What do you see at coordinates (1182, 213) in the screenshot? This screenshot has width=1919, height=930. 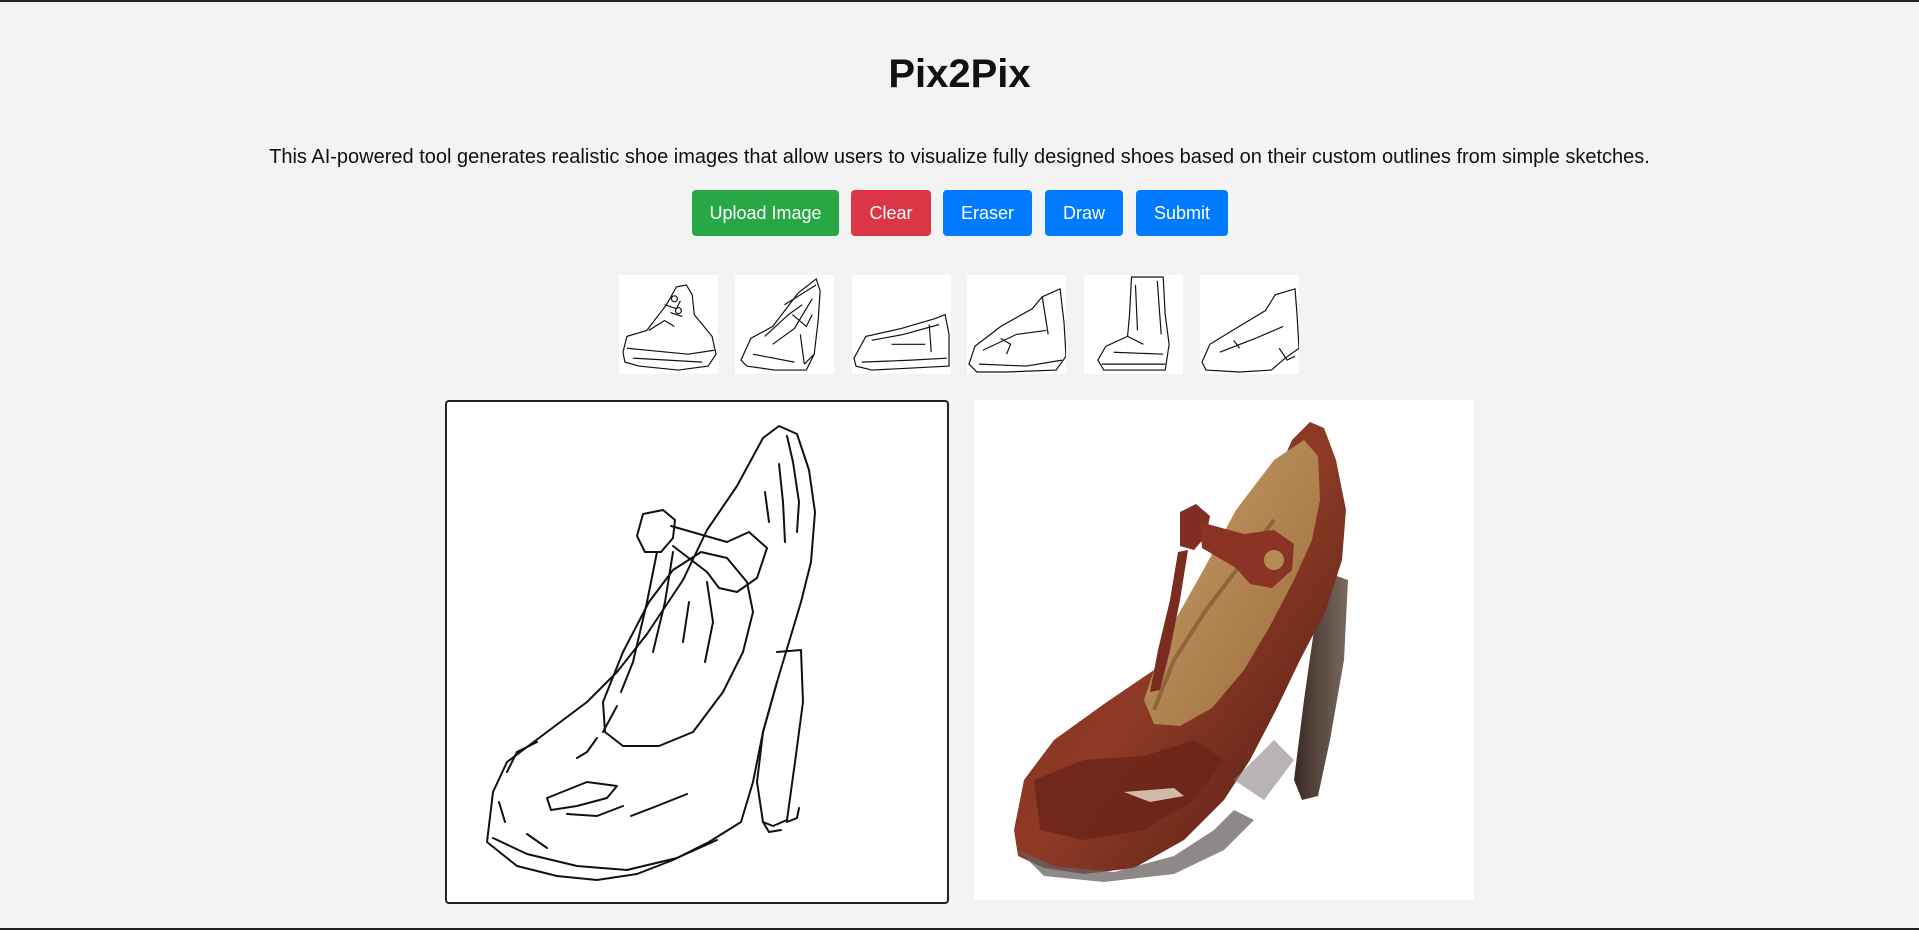 I see `submit-button: Submit` at bounding box center [1182, 213].